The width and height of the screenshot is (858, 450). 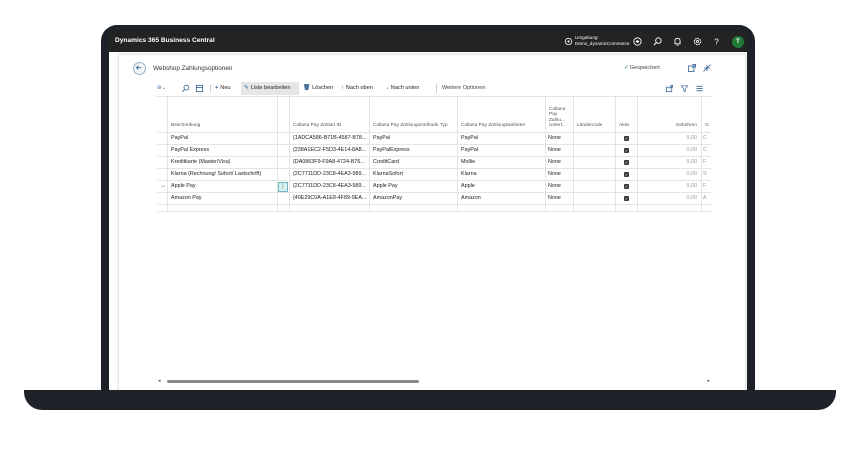 What do you see at coordinates (222, 114) in the screenshot?
I see `column-header-description: Beschreibung` at bounding box center [222, 114].